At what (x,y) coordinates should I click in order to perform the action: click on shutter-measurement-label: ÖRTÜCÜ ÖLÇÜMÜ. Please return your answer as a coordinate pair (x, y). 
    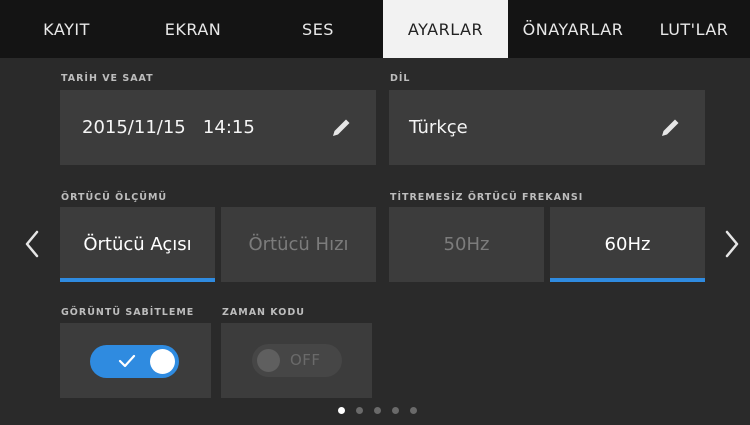
    Looking at the image, I should click on (114, 197).